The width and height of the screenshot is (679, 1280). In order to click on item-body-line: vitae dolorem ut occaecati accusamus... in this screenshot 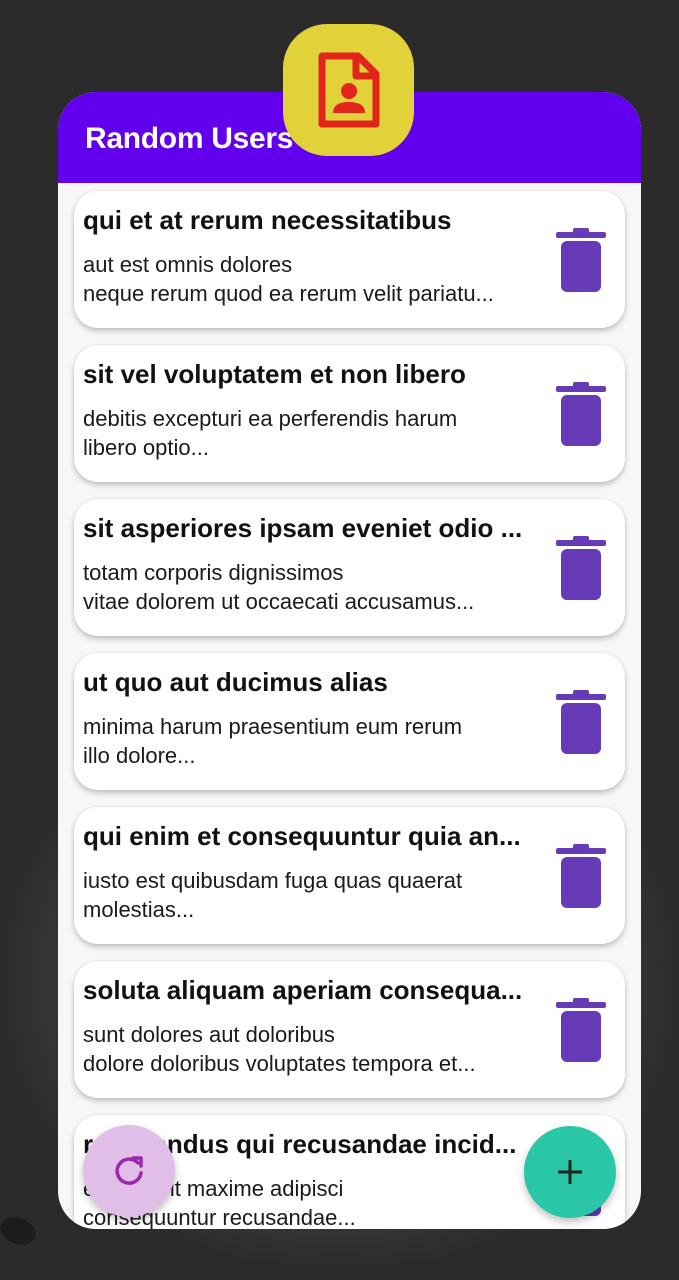, I will do `click(279, 601)`.